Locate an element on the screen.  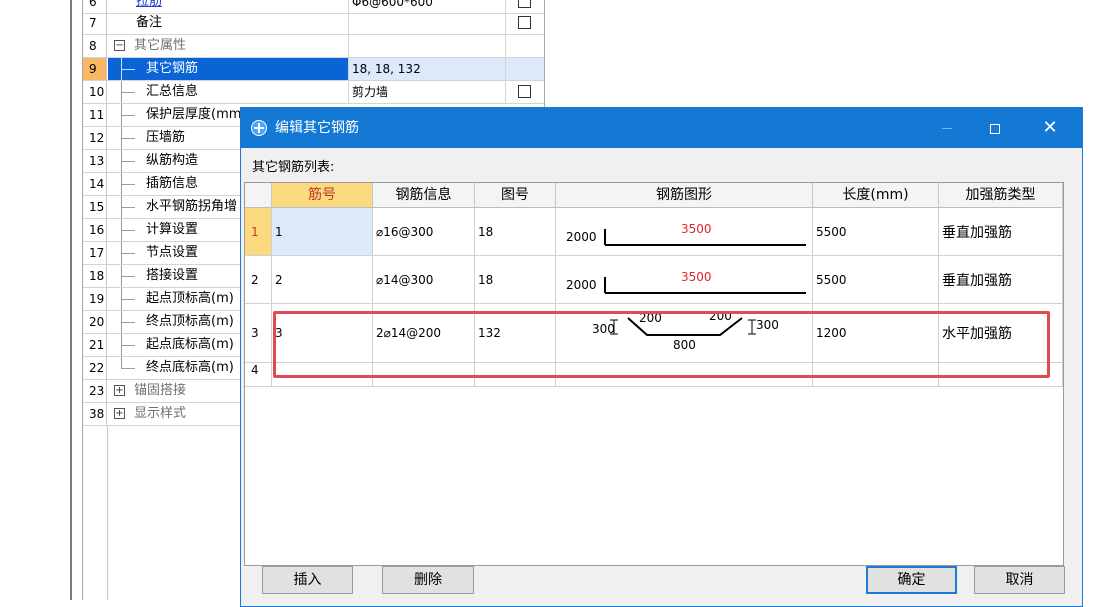
highlight-annotation-box is located at coordinates (661, 344).